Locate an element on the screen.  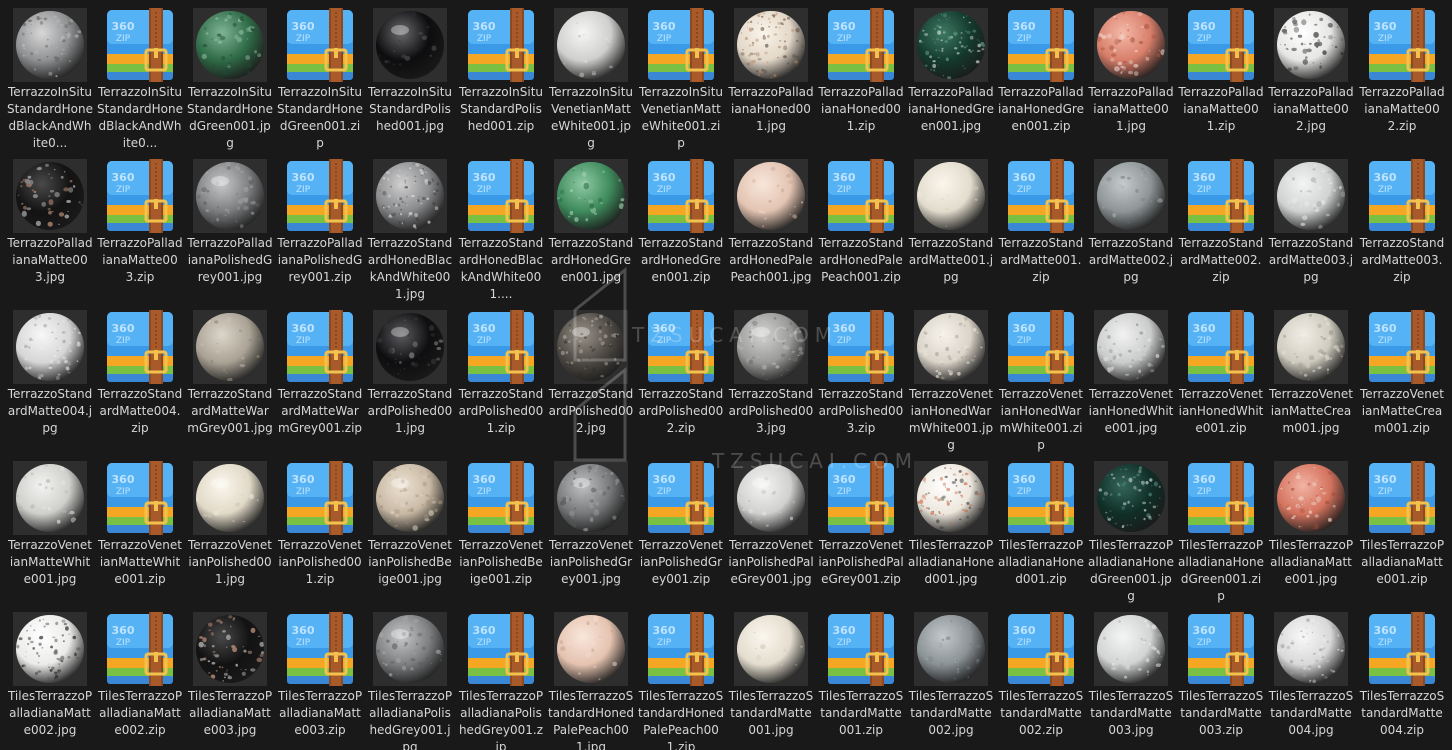
image-file-item: TerrazzoStandardMatte003.jpg is located at coordinates (1311, 233).